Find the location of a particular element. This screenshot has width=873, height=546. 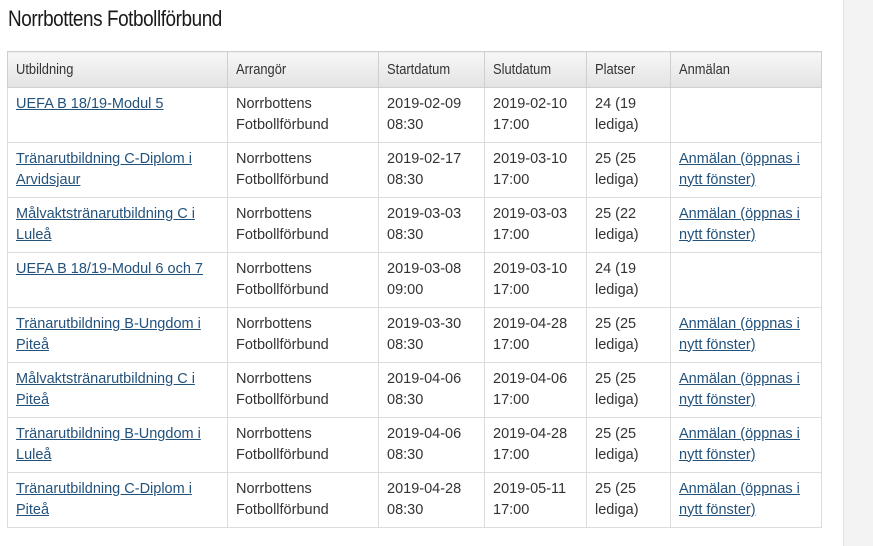

course-cell: Tränarutbildning B-Ungdom i Piteå is located at coordinates (117, 335).